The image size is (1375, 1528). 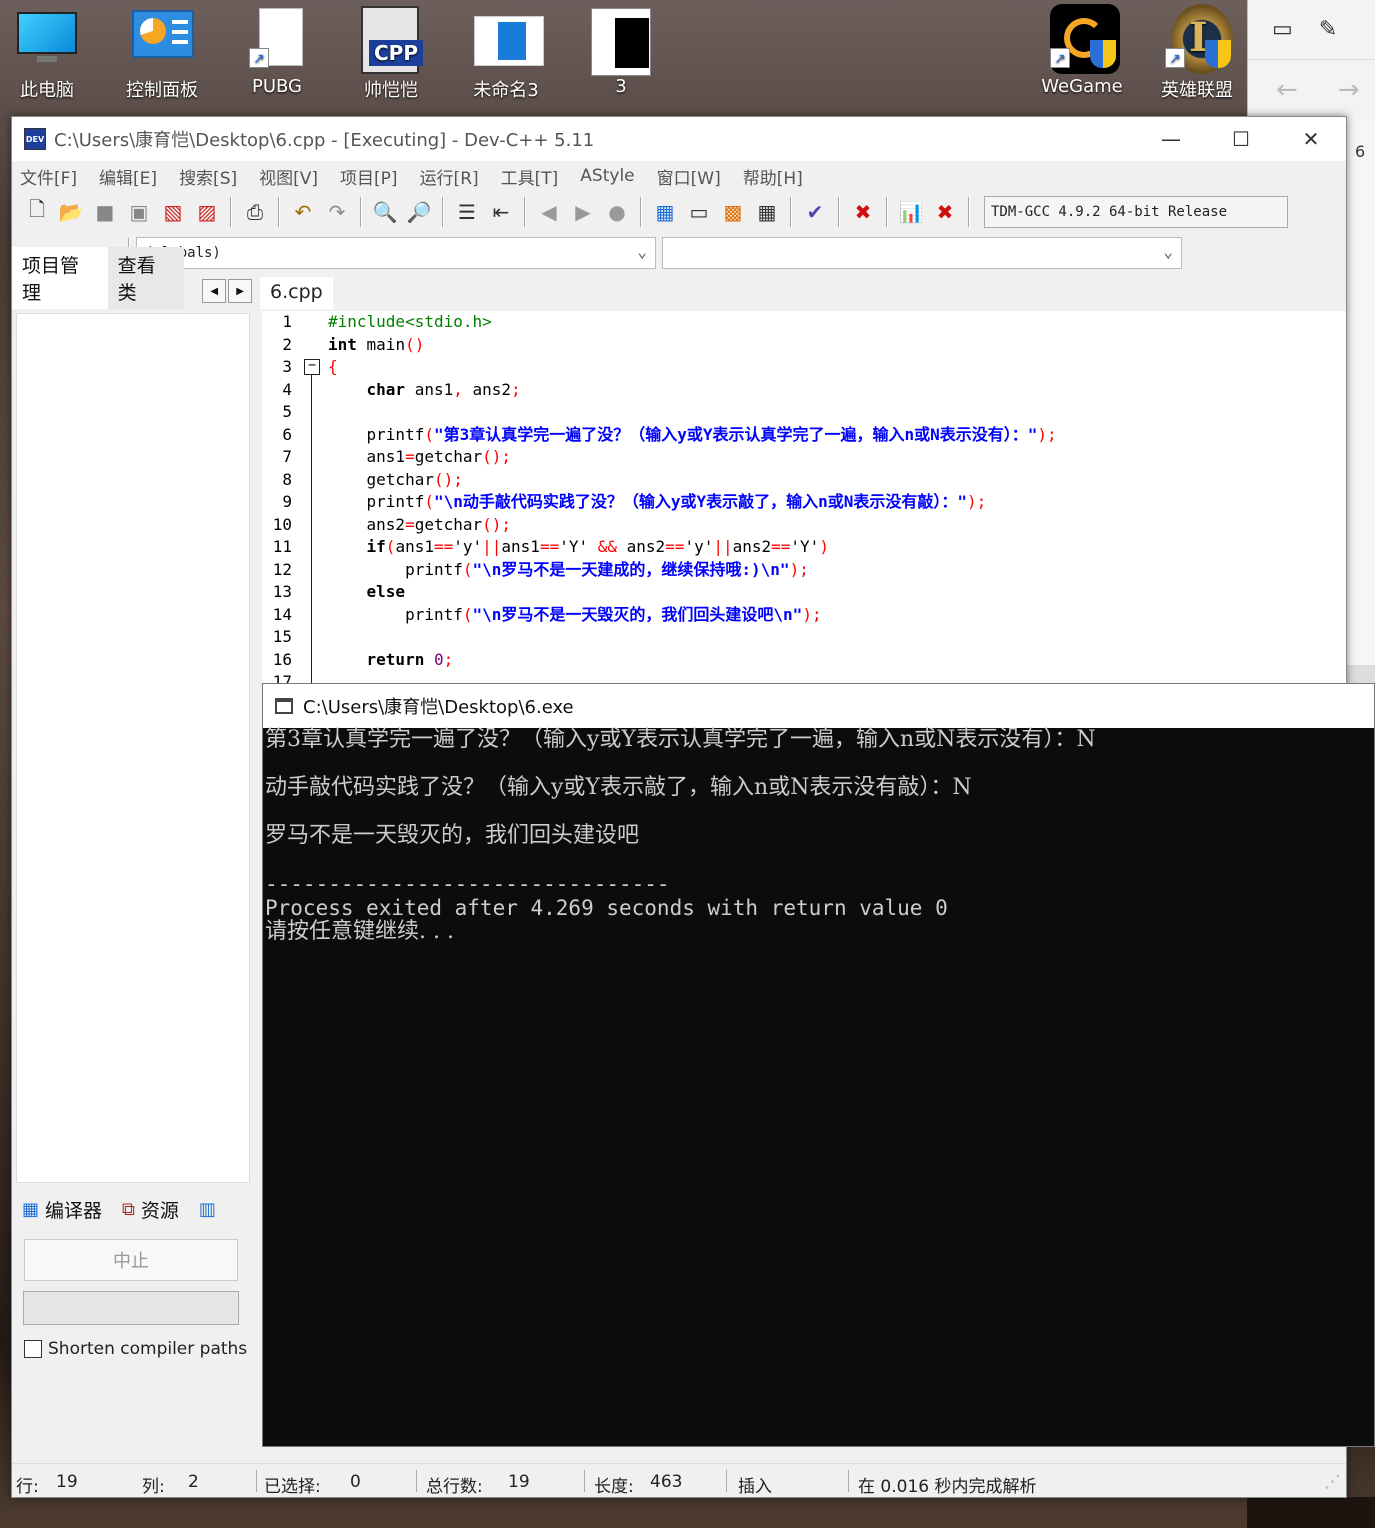 What do you see at coordinates (837, 457) in the screenshot?
I see `code-line-7: ans1=getchar();` at bounding box center [837, 457].